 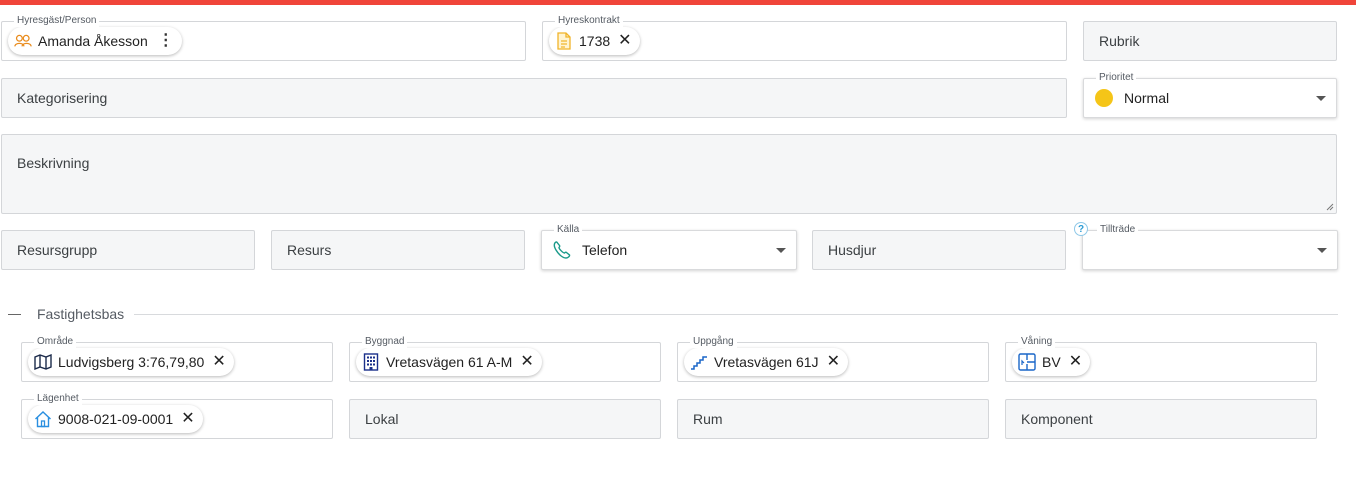 What do you see at coordinates (669, 247) in the screenshot?
I see `source-select: Källa Telefon` at bounding box center [669, 247].